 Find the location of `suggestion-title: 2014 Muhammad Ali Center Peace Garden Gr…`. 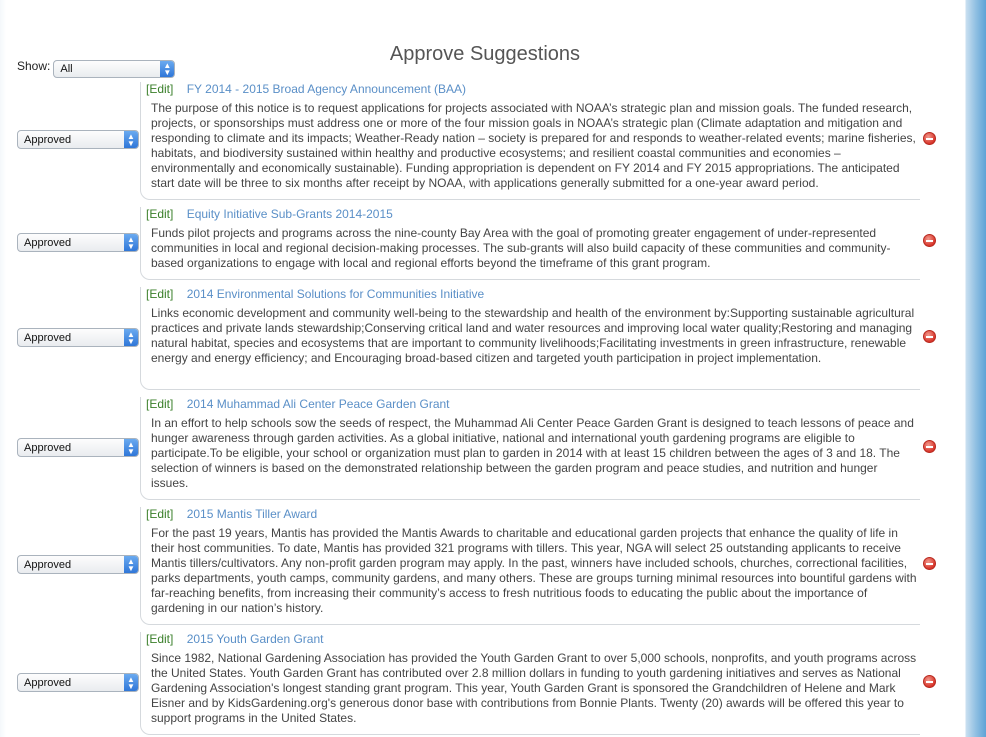

suggestion-title: 2014 Muhammad Ali Center Peace Garden Gr… is located at coordinates (318, 404).